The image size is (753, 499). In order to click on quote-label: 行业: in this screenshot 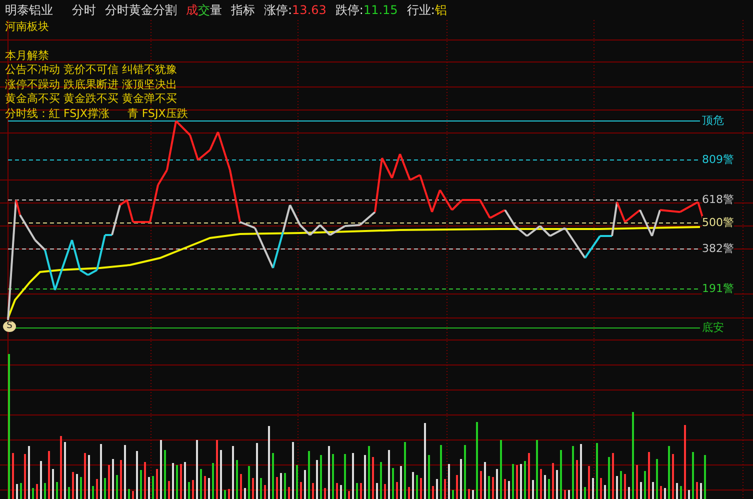, I will do `click(420, 10)`.